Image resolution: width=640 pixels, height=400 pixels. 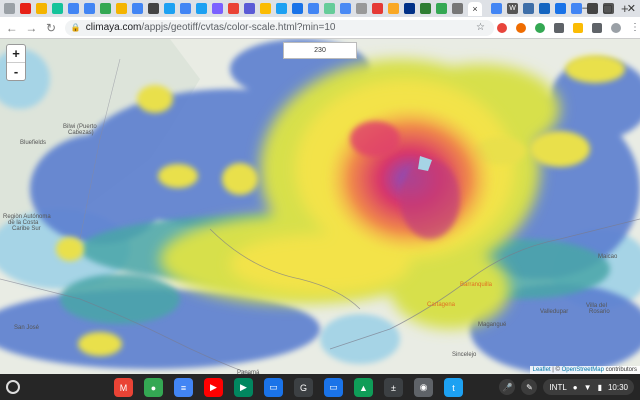 I want to click on forward-icon: →, so click(x=32, y=28).